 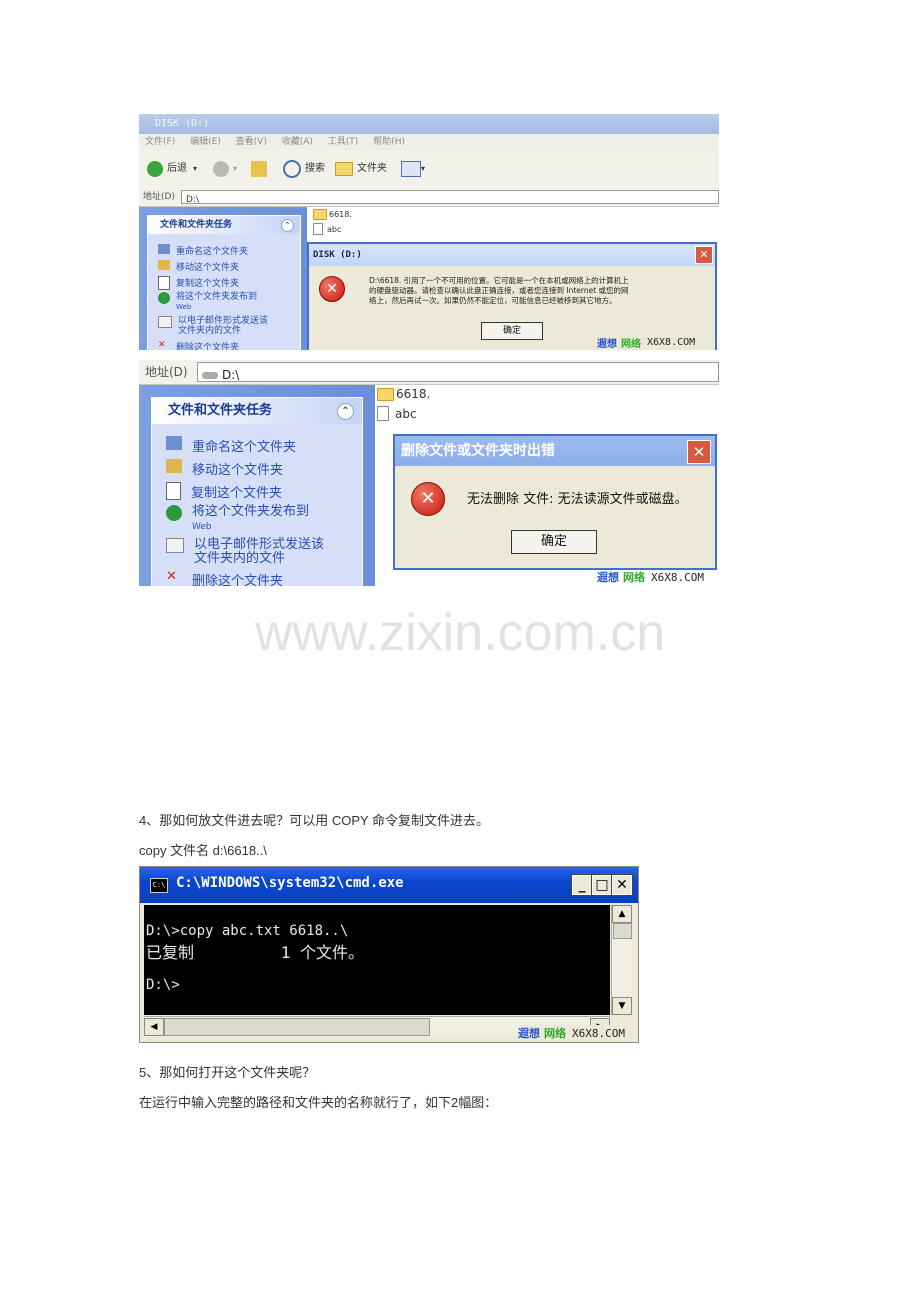 What do you see at coordinates (429, 124) in the screenshot?
I see `window-title-bar: DISK (D:)` at bounding box center [429, 124].